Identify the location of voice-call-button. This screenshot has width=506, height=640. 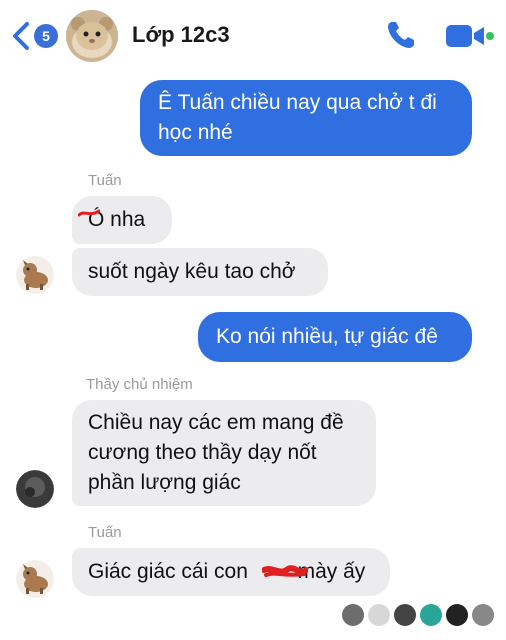
(401, 37).